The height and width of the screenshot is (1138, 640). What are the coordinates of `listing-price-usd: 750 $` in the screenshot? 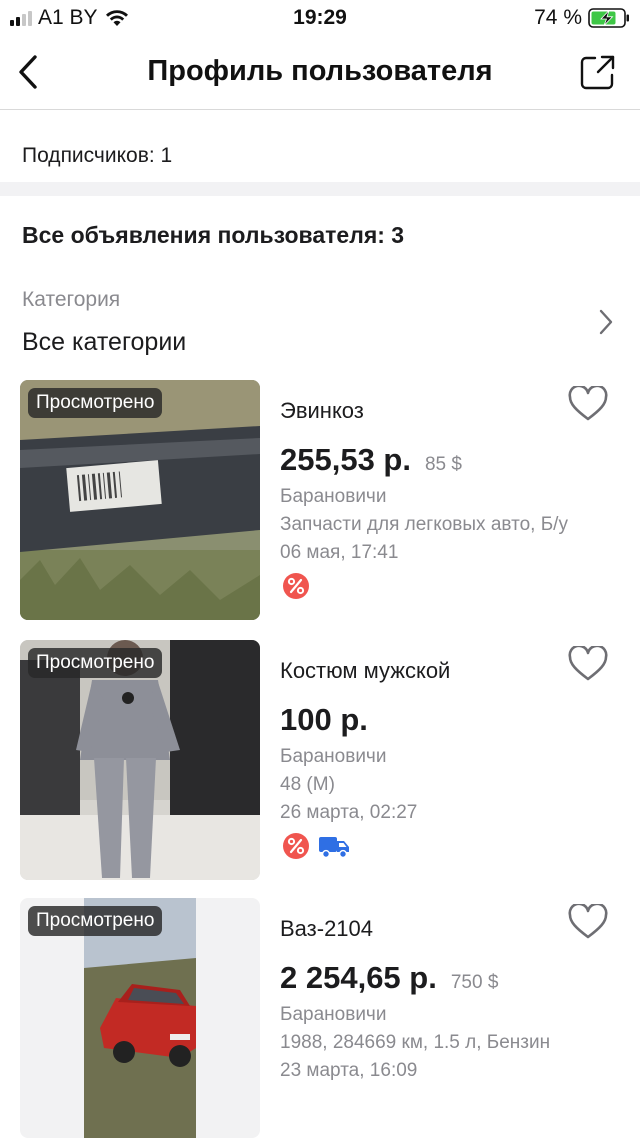 It's located at (474, 982).